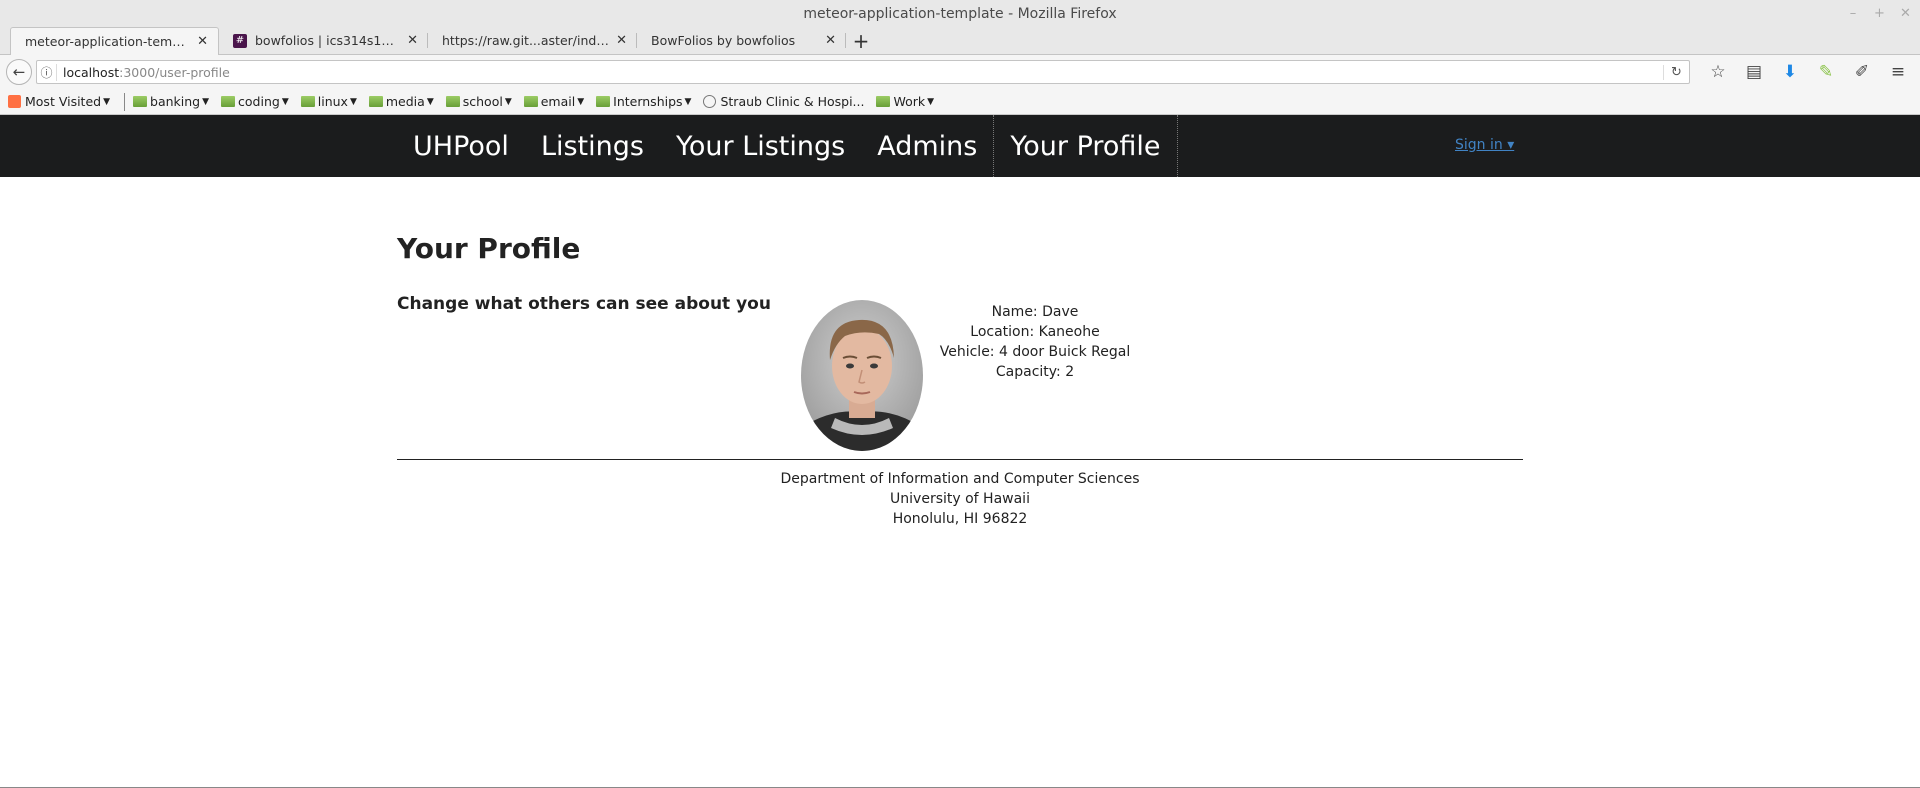 This screenshot has width=1920, height=788. I want to click on sign-in-dropdown: Sign in ▾, so click(1484, 145).